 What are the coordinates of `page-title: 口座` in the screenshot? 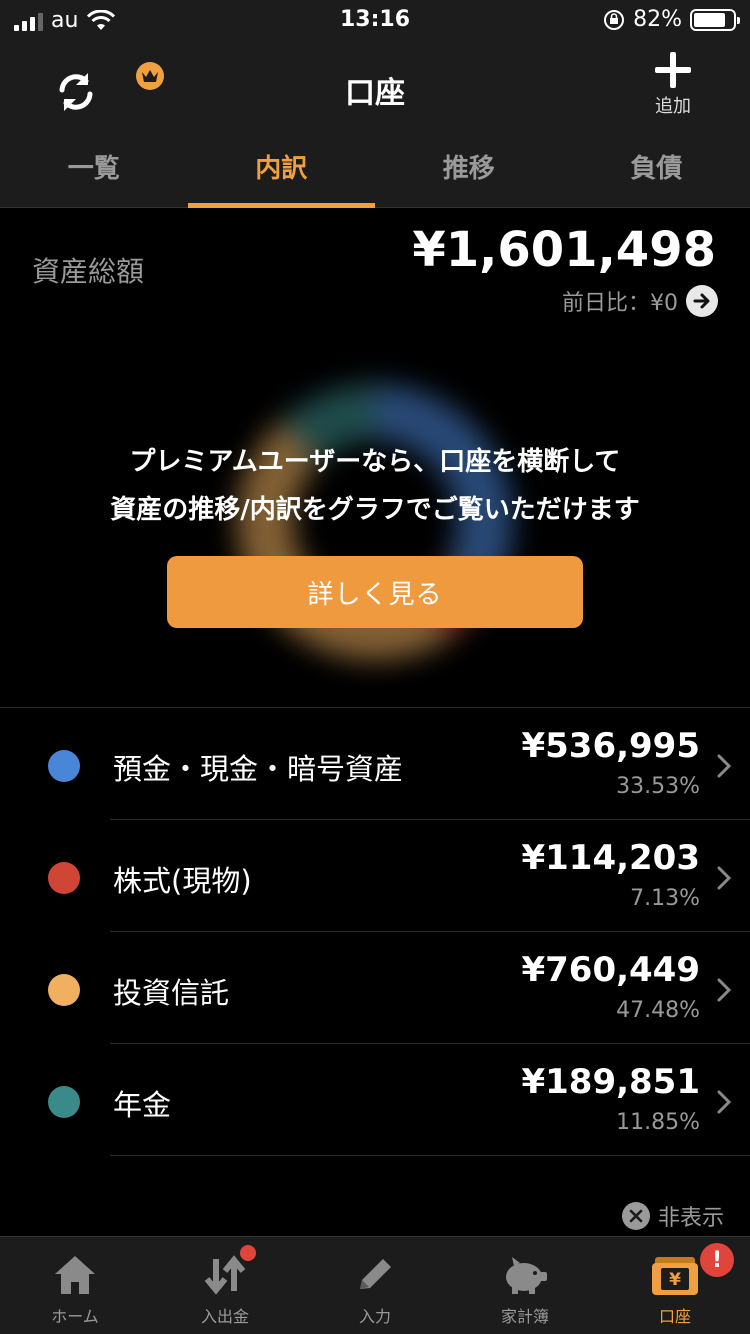 It's located at (375, 93).